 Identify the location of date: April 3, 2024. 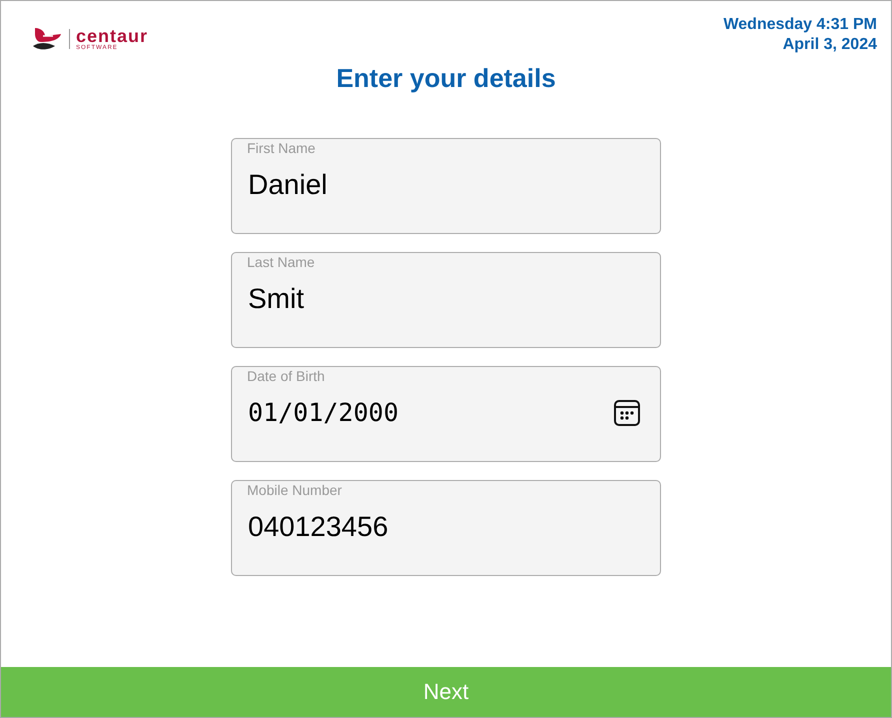
(829, 45).